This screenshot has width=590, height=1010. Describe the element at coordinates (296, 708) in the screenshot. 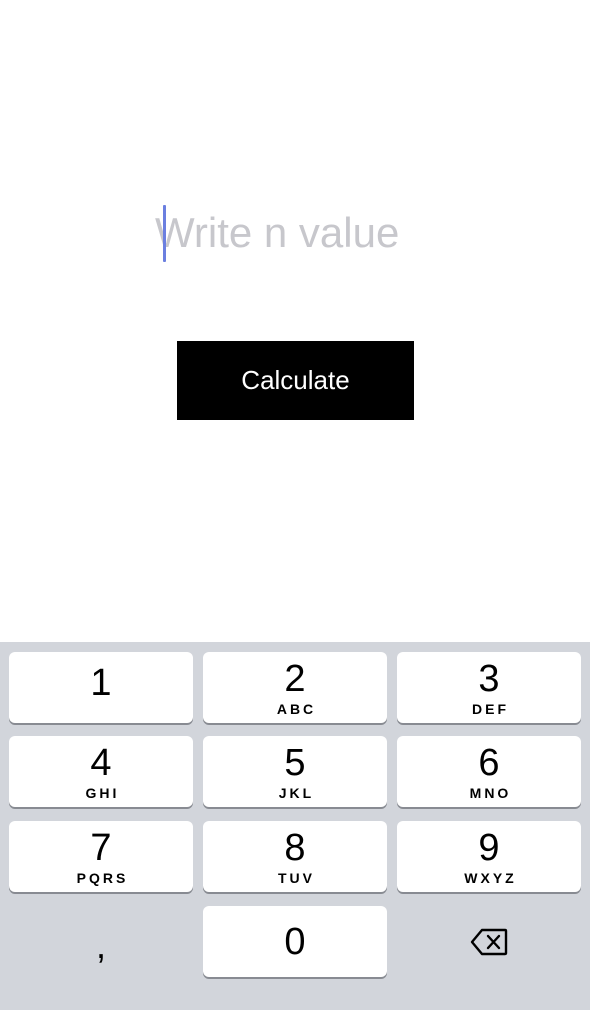

I see `key-letters: ABC` at that location.